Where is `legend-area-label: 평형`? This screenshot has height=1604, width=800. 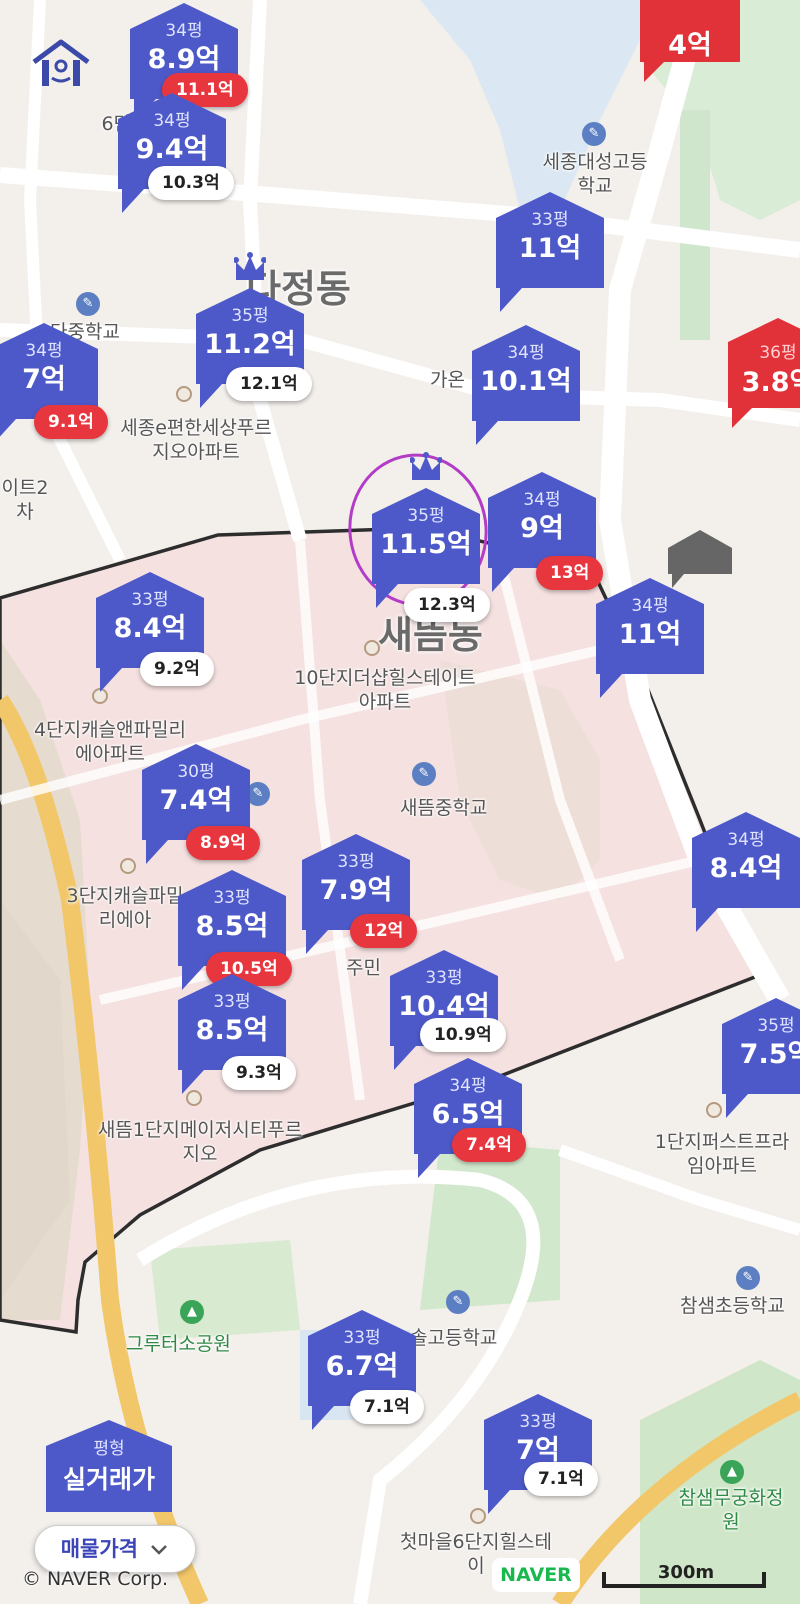
legend-area-label: 평형 is located at coordinates (109, 1449).